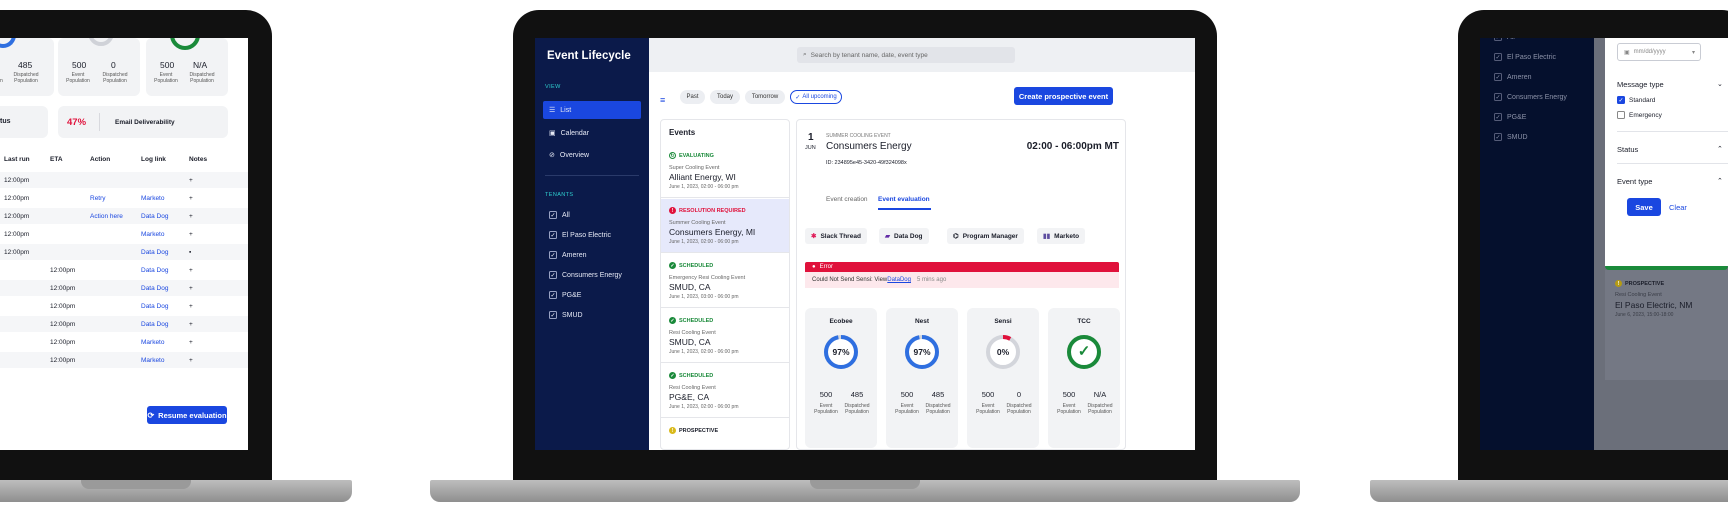 This screenshot has height=515, width=1728. Describe the element at coordinates (592, 133) in the screenshot. I see `sidebar-item-calendar: ▣ Calendar` at that location.